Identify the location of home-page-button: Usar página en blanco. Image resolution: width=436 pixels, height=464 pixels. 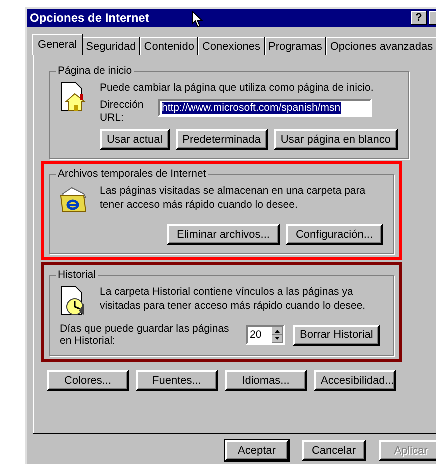
(336, 139).